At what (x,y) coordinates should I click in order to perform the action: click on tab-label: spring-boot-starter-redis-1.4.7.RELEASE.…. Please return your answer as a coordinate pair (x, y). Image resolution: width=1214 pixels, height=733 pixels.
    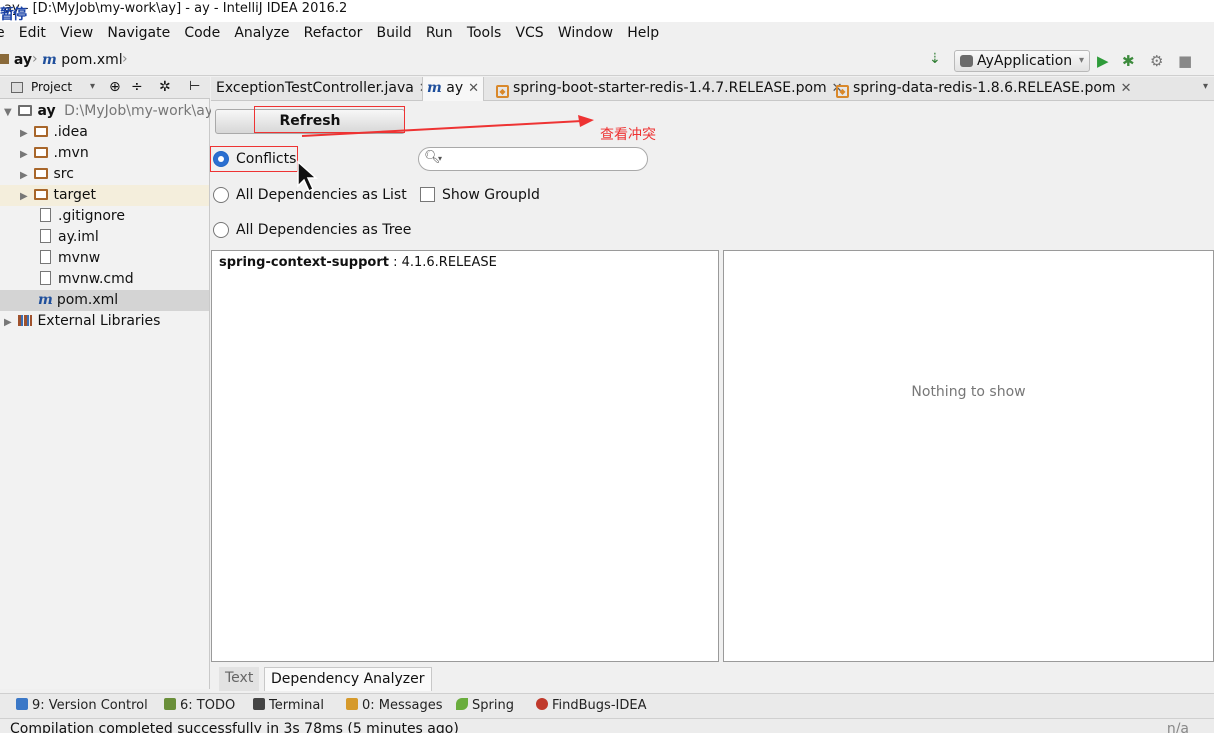
    Looking at the image, I should click on (670, 88).